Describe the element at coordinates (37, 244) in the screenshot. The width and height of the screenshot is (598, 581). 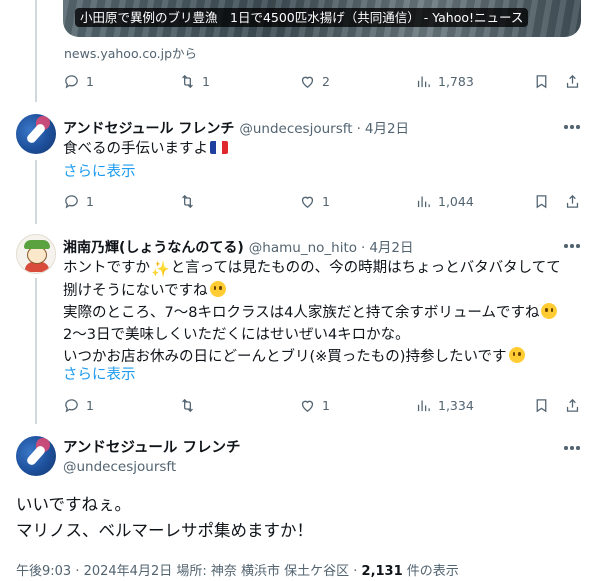
I see `avatar-hat` at that location.